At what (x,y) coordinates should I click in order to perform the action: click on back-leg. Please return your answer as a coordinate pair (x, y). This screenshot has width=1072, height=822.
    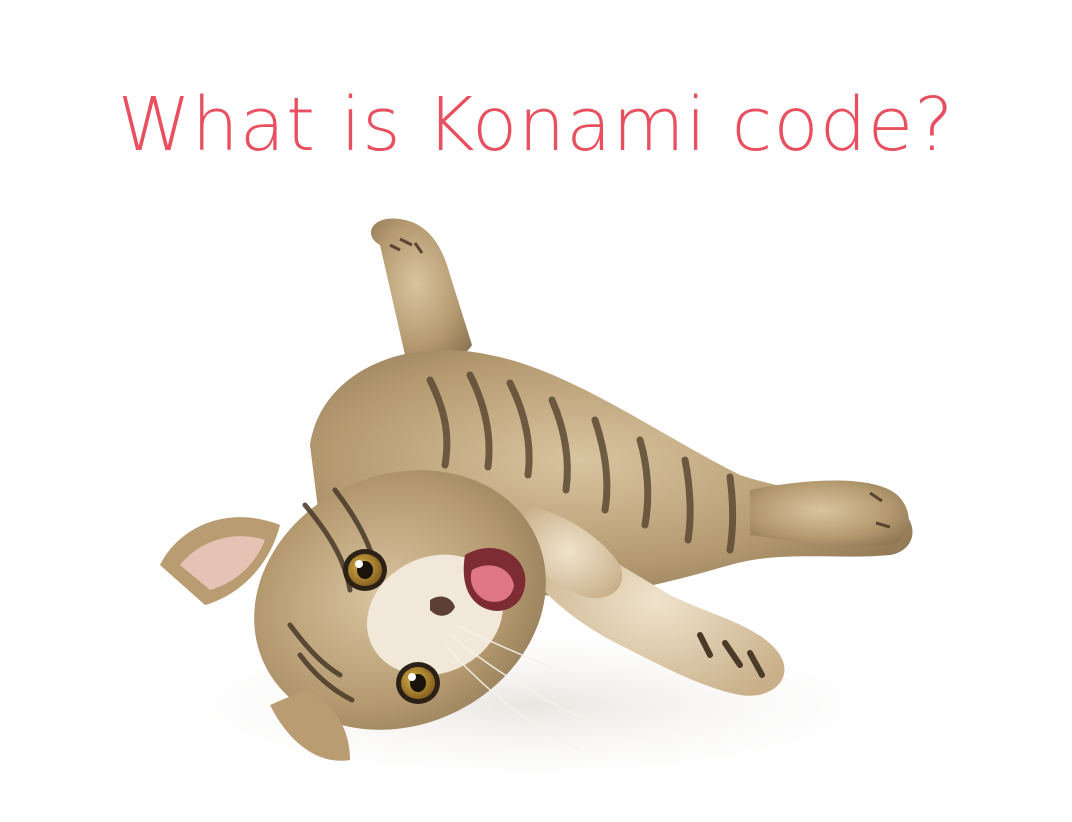
    Looking at the image, I should click on (829, 513).